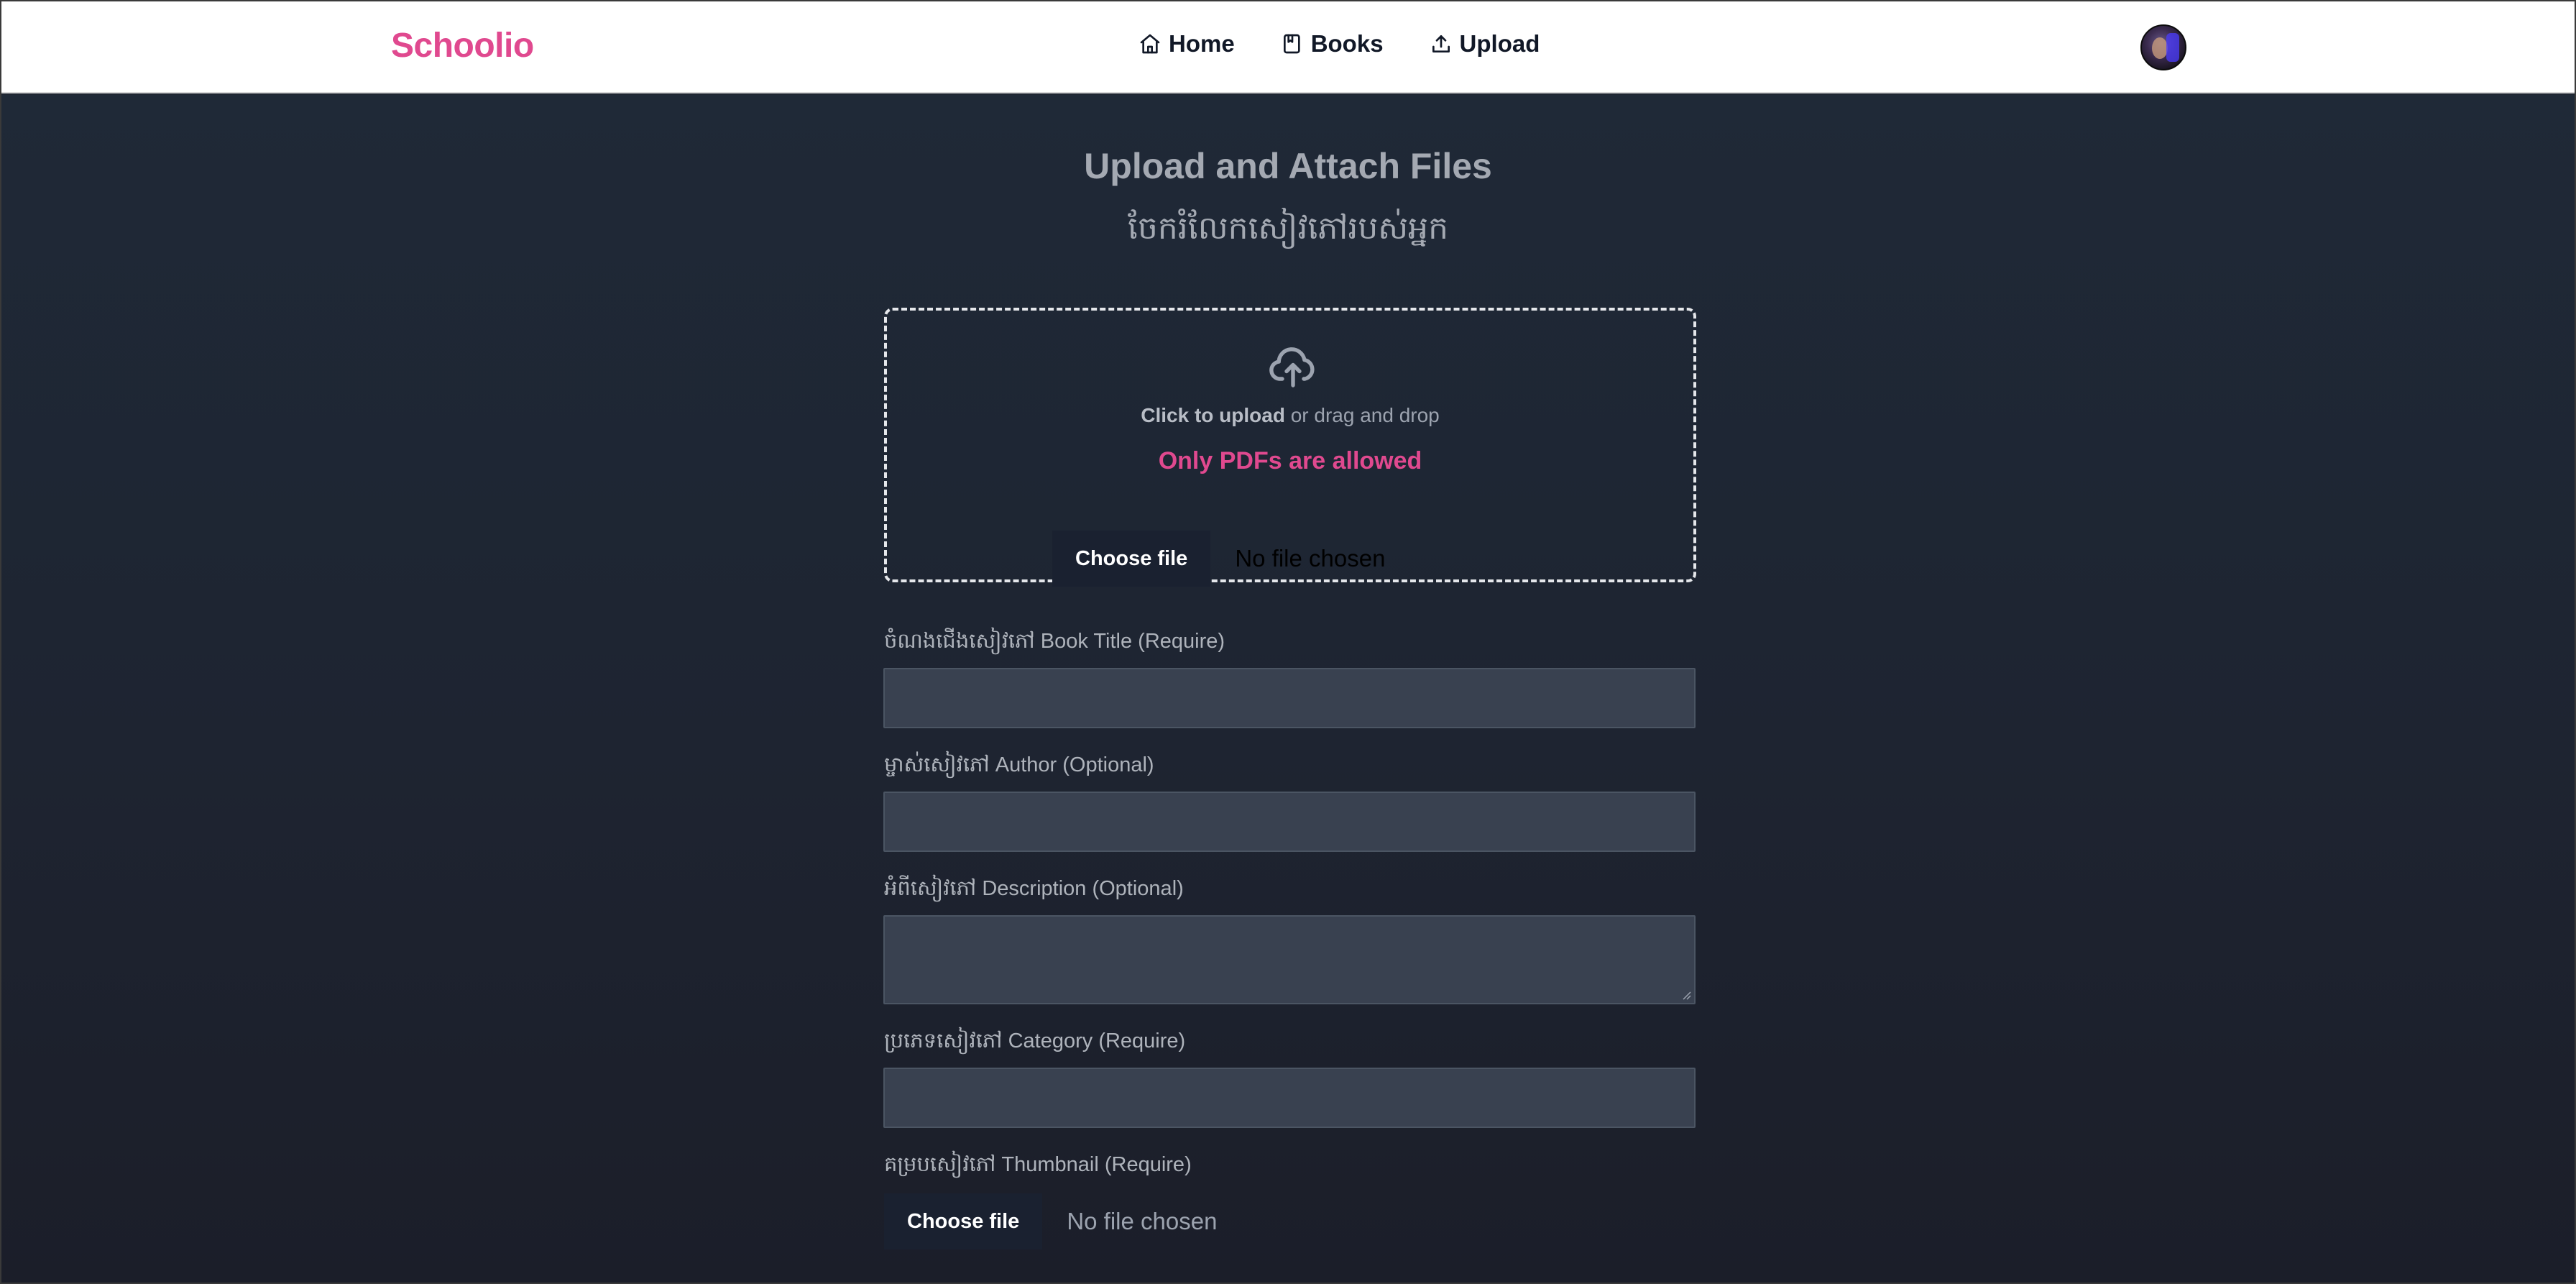 The height and width of the screenshot is (1284, 2576). What do you see at coordinates (1038, 1164) in the screenshot?
I see `thumbnail-label: គម្របសៀវភៅ Thumbnail (Require)` at bounding box center [1038, 1164].